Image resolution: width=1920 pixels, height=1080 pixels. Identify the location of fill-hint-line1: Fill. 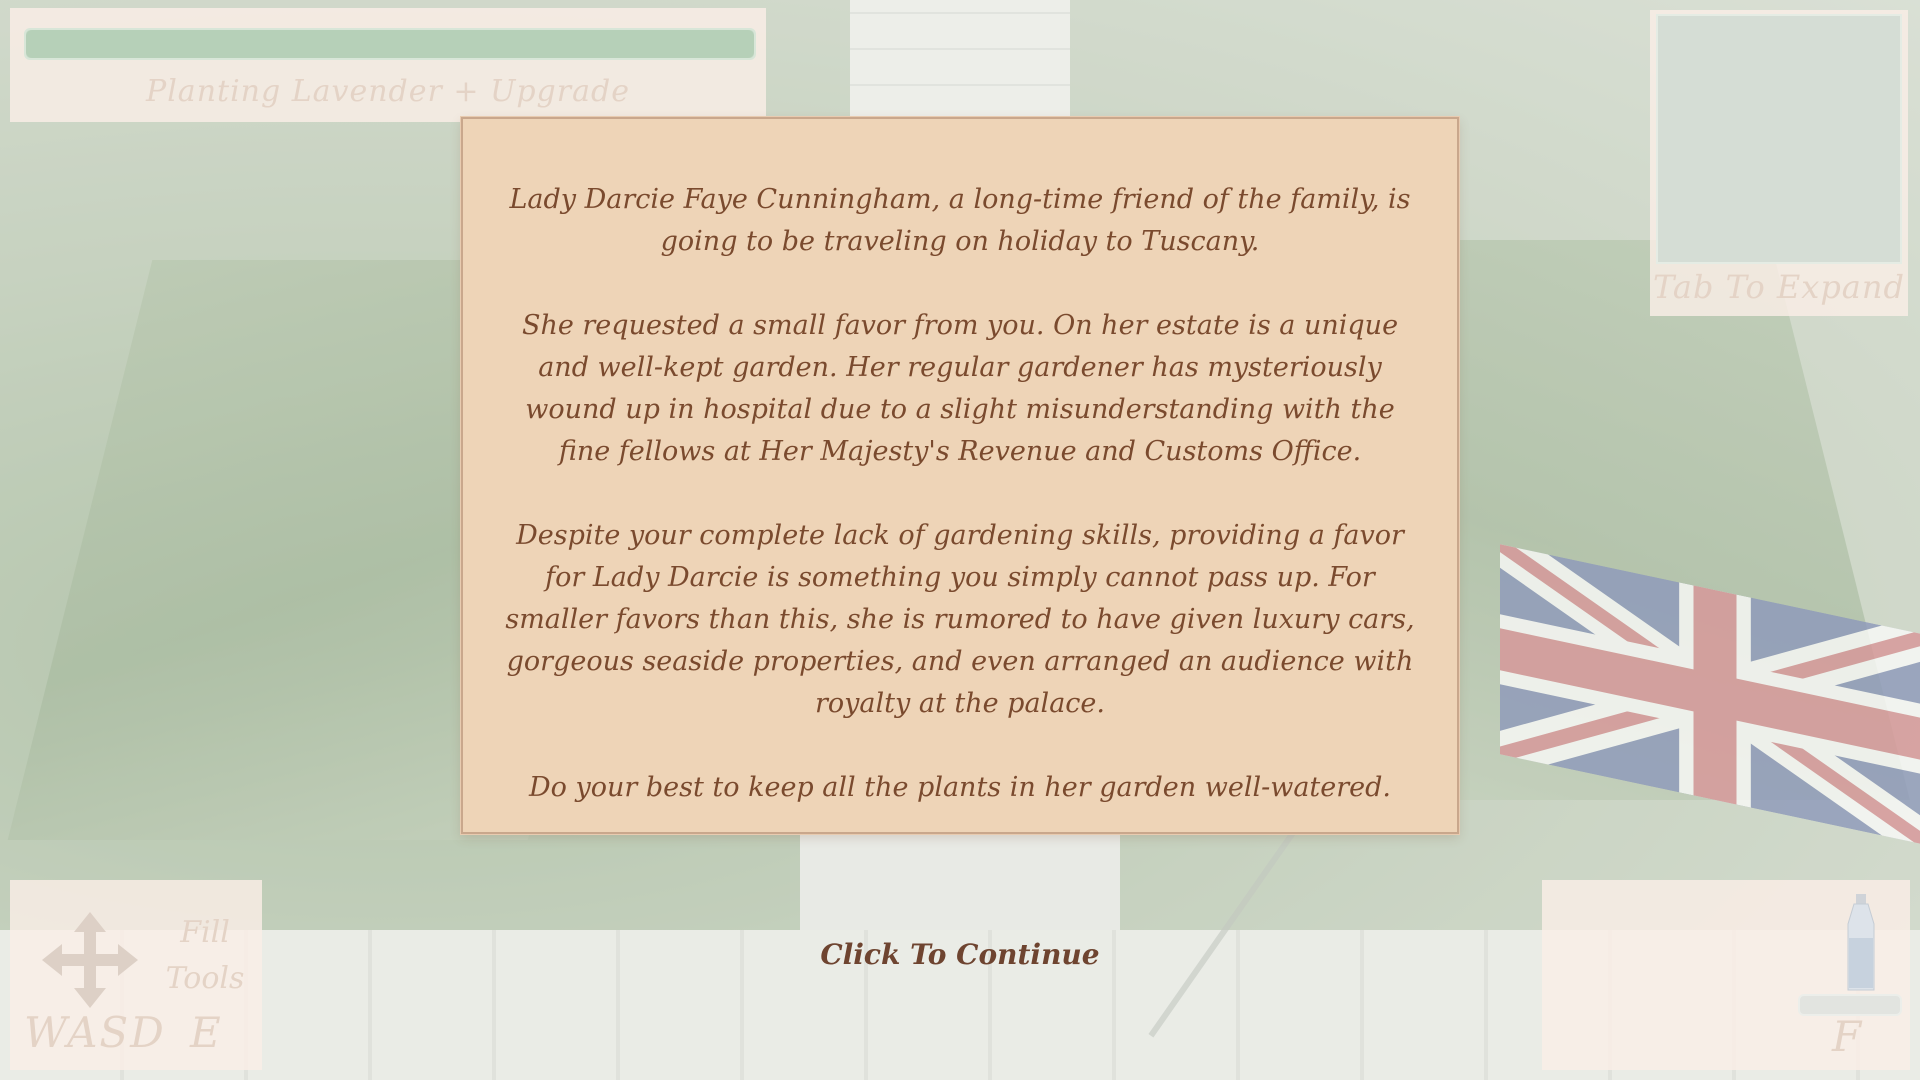
(205, 932).